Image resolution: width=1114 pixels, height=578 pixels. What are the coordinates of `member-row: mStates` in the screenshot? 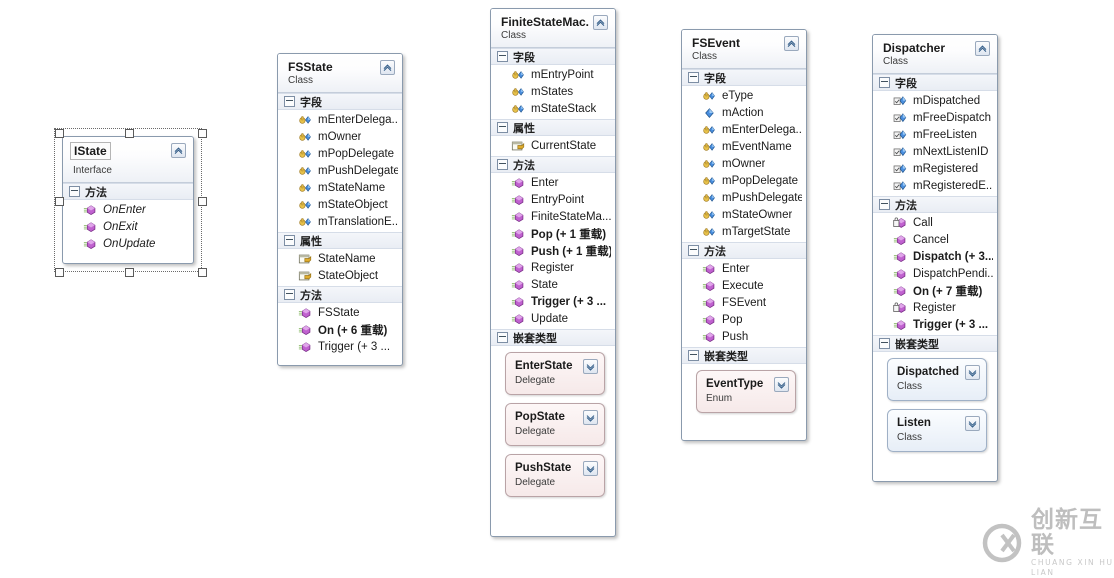 It's located at (553, 91).